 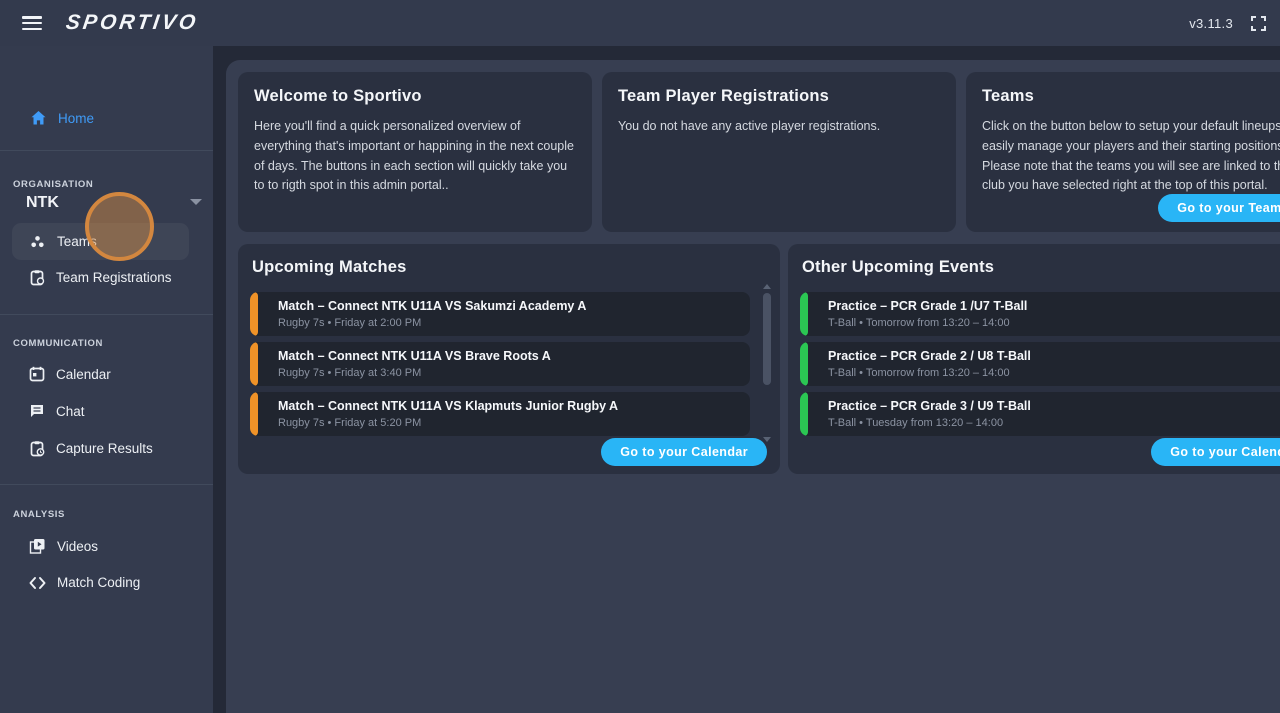 What do you see at coordinates (100, 241) in the screenshot?
I see `sidebar-item-teams: Teams` at bounding box center [100, 241].